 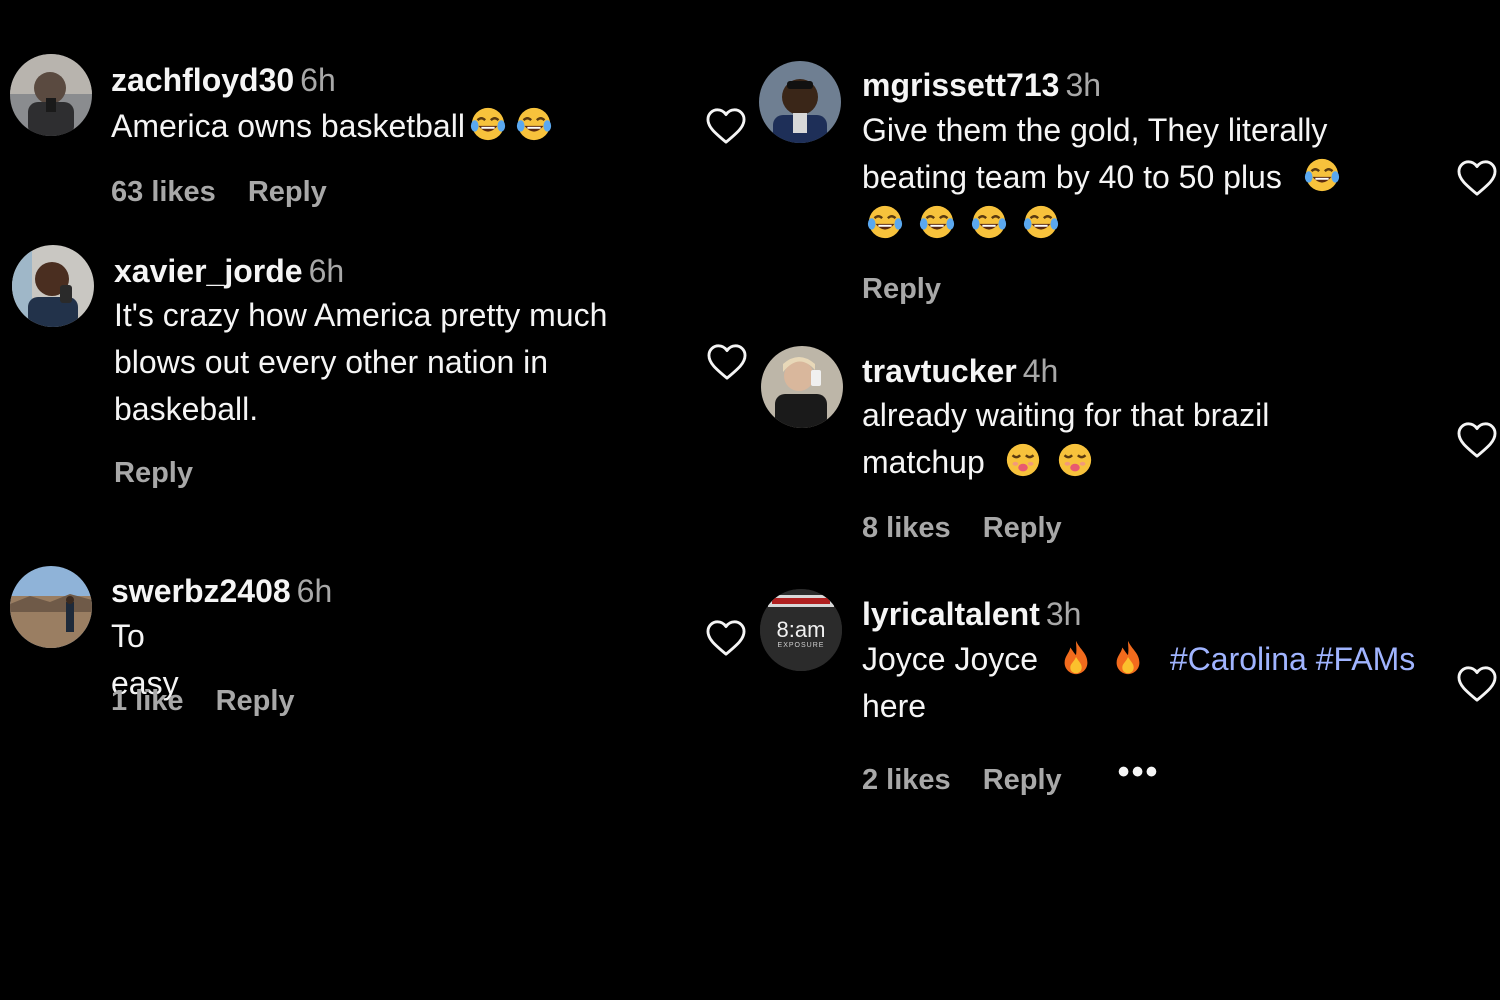 I want to click on comment-header: swerbz2408 6h, so click(x=221, y=591).